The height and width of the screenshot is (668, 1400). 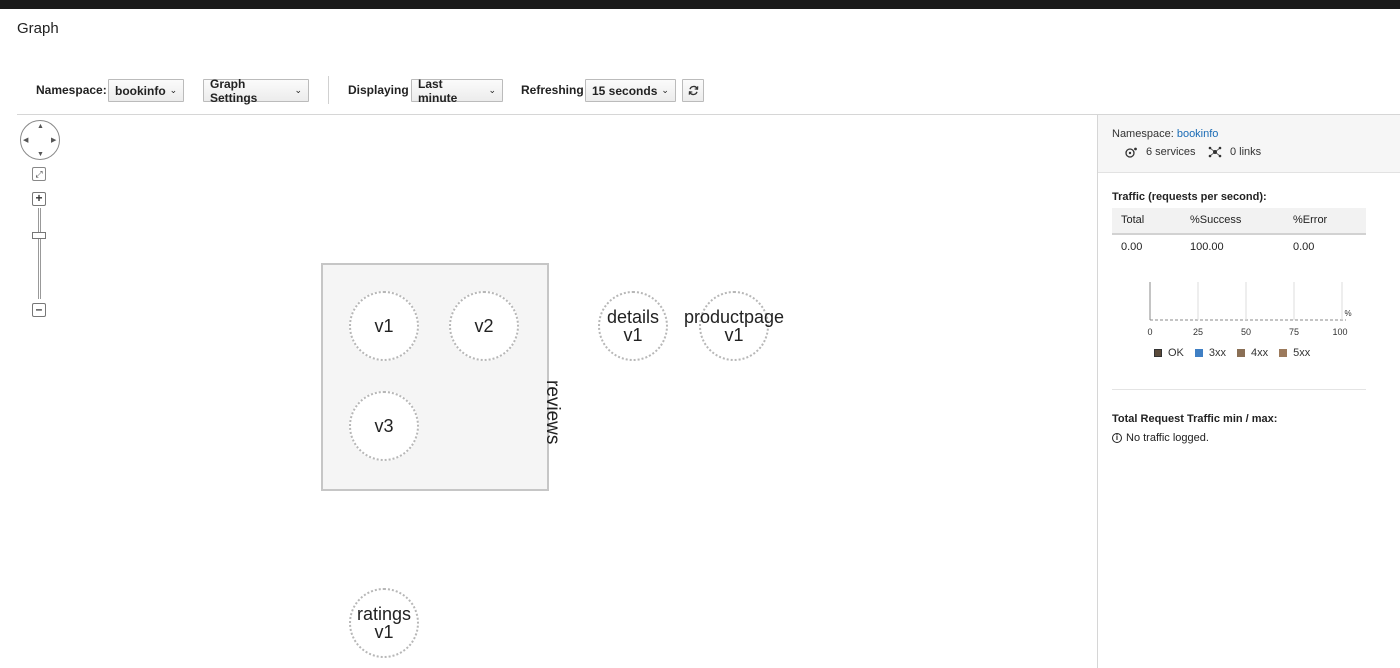 I want to click on cell-error: 0.00, so click(x=1304, y=247).